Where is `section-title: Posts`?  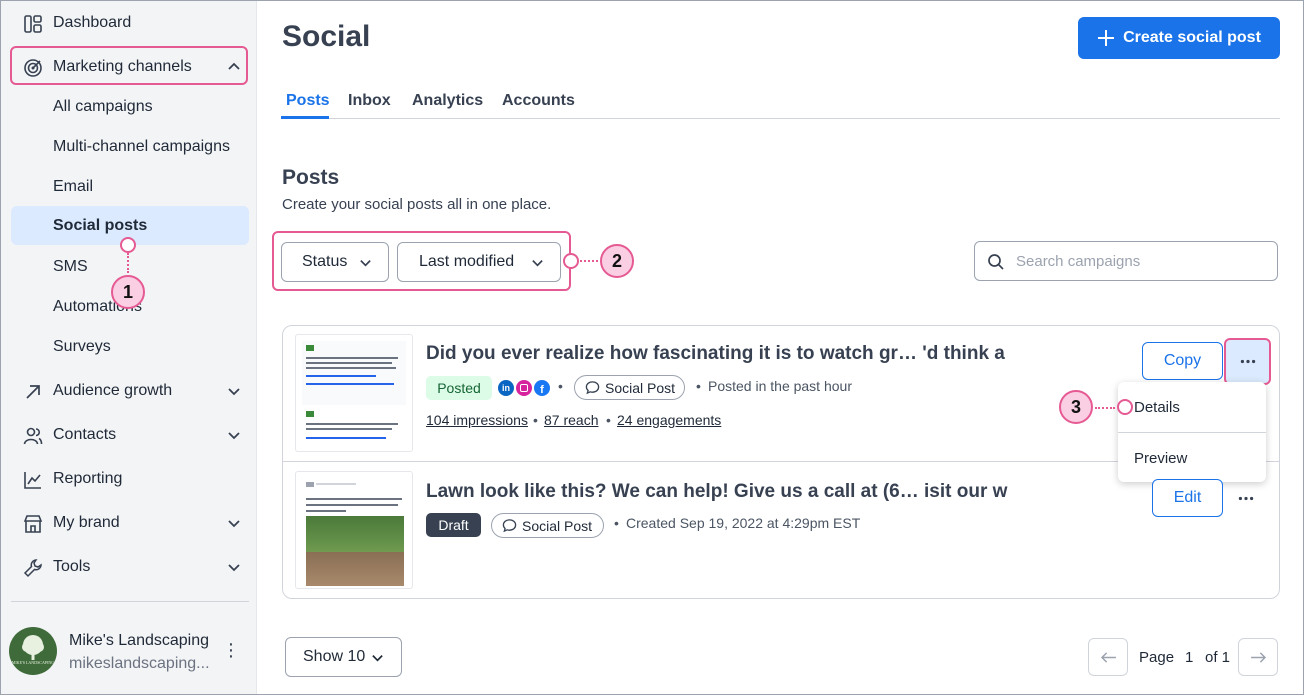 section-title: Posts is located at coordinates (311, 177).